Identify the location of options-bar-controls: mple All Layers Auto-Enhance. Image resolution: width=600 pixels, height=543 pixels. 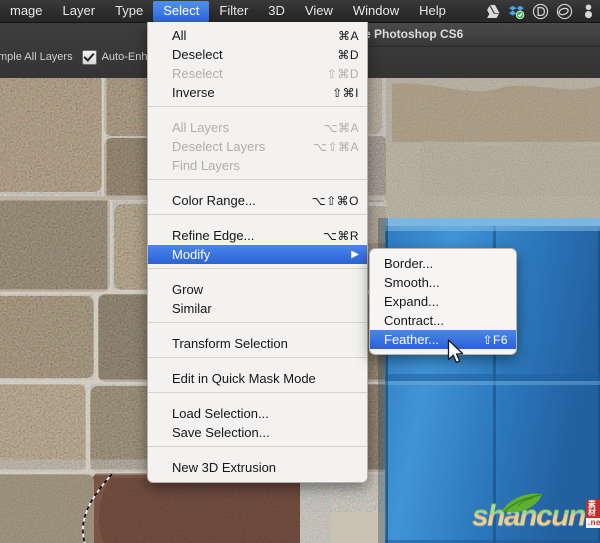
(85, 57).